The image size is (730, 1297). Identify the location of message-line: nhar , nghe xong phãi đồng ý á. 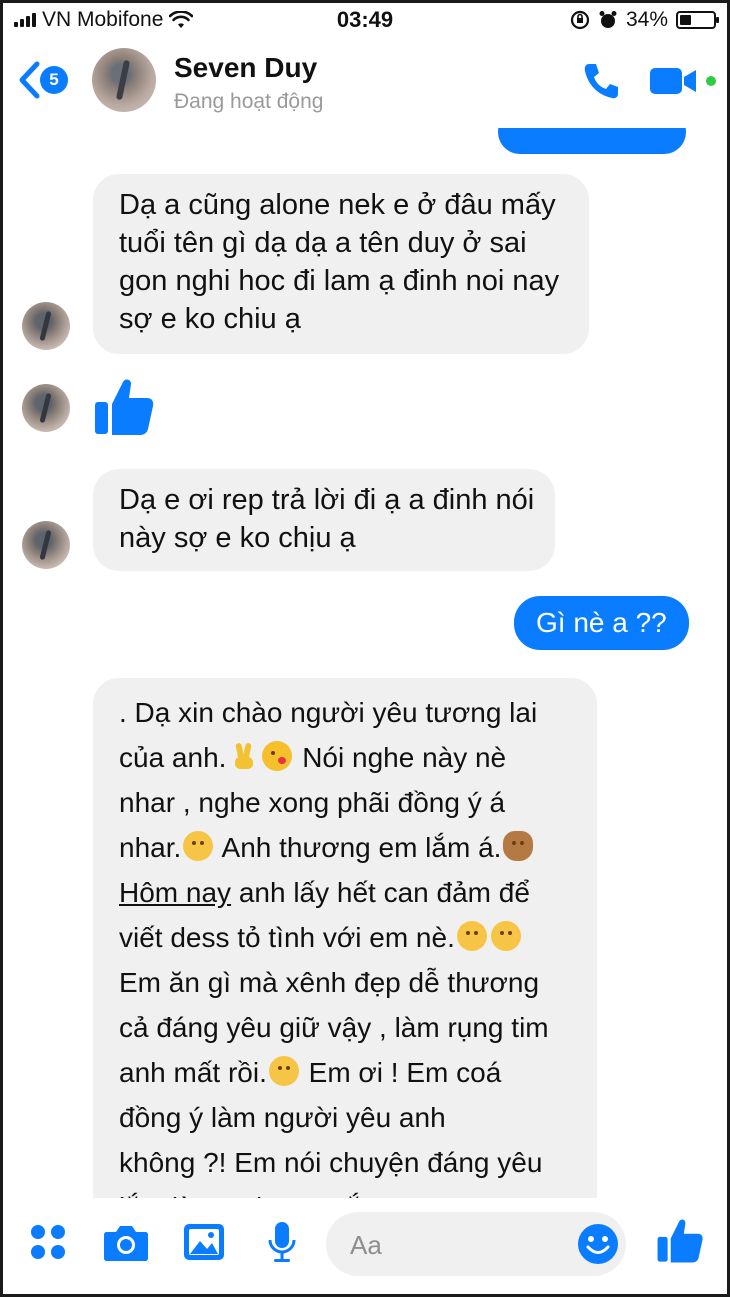
(312, 802).